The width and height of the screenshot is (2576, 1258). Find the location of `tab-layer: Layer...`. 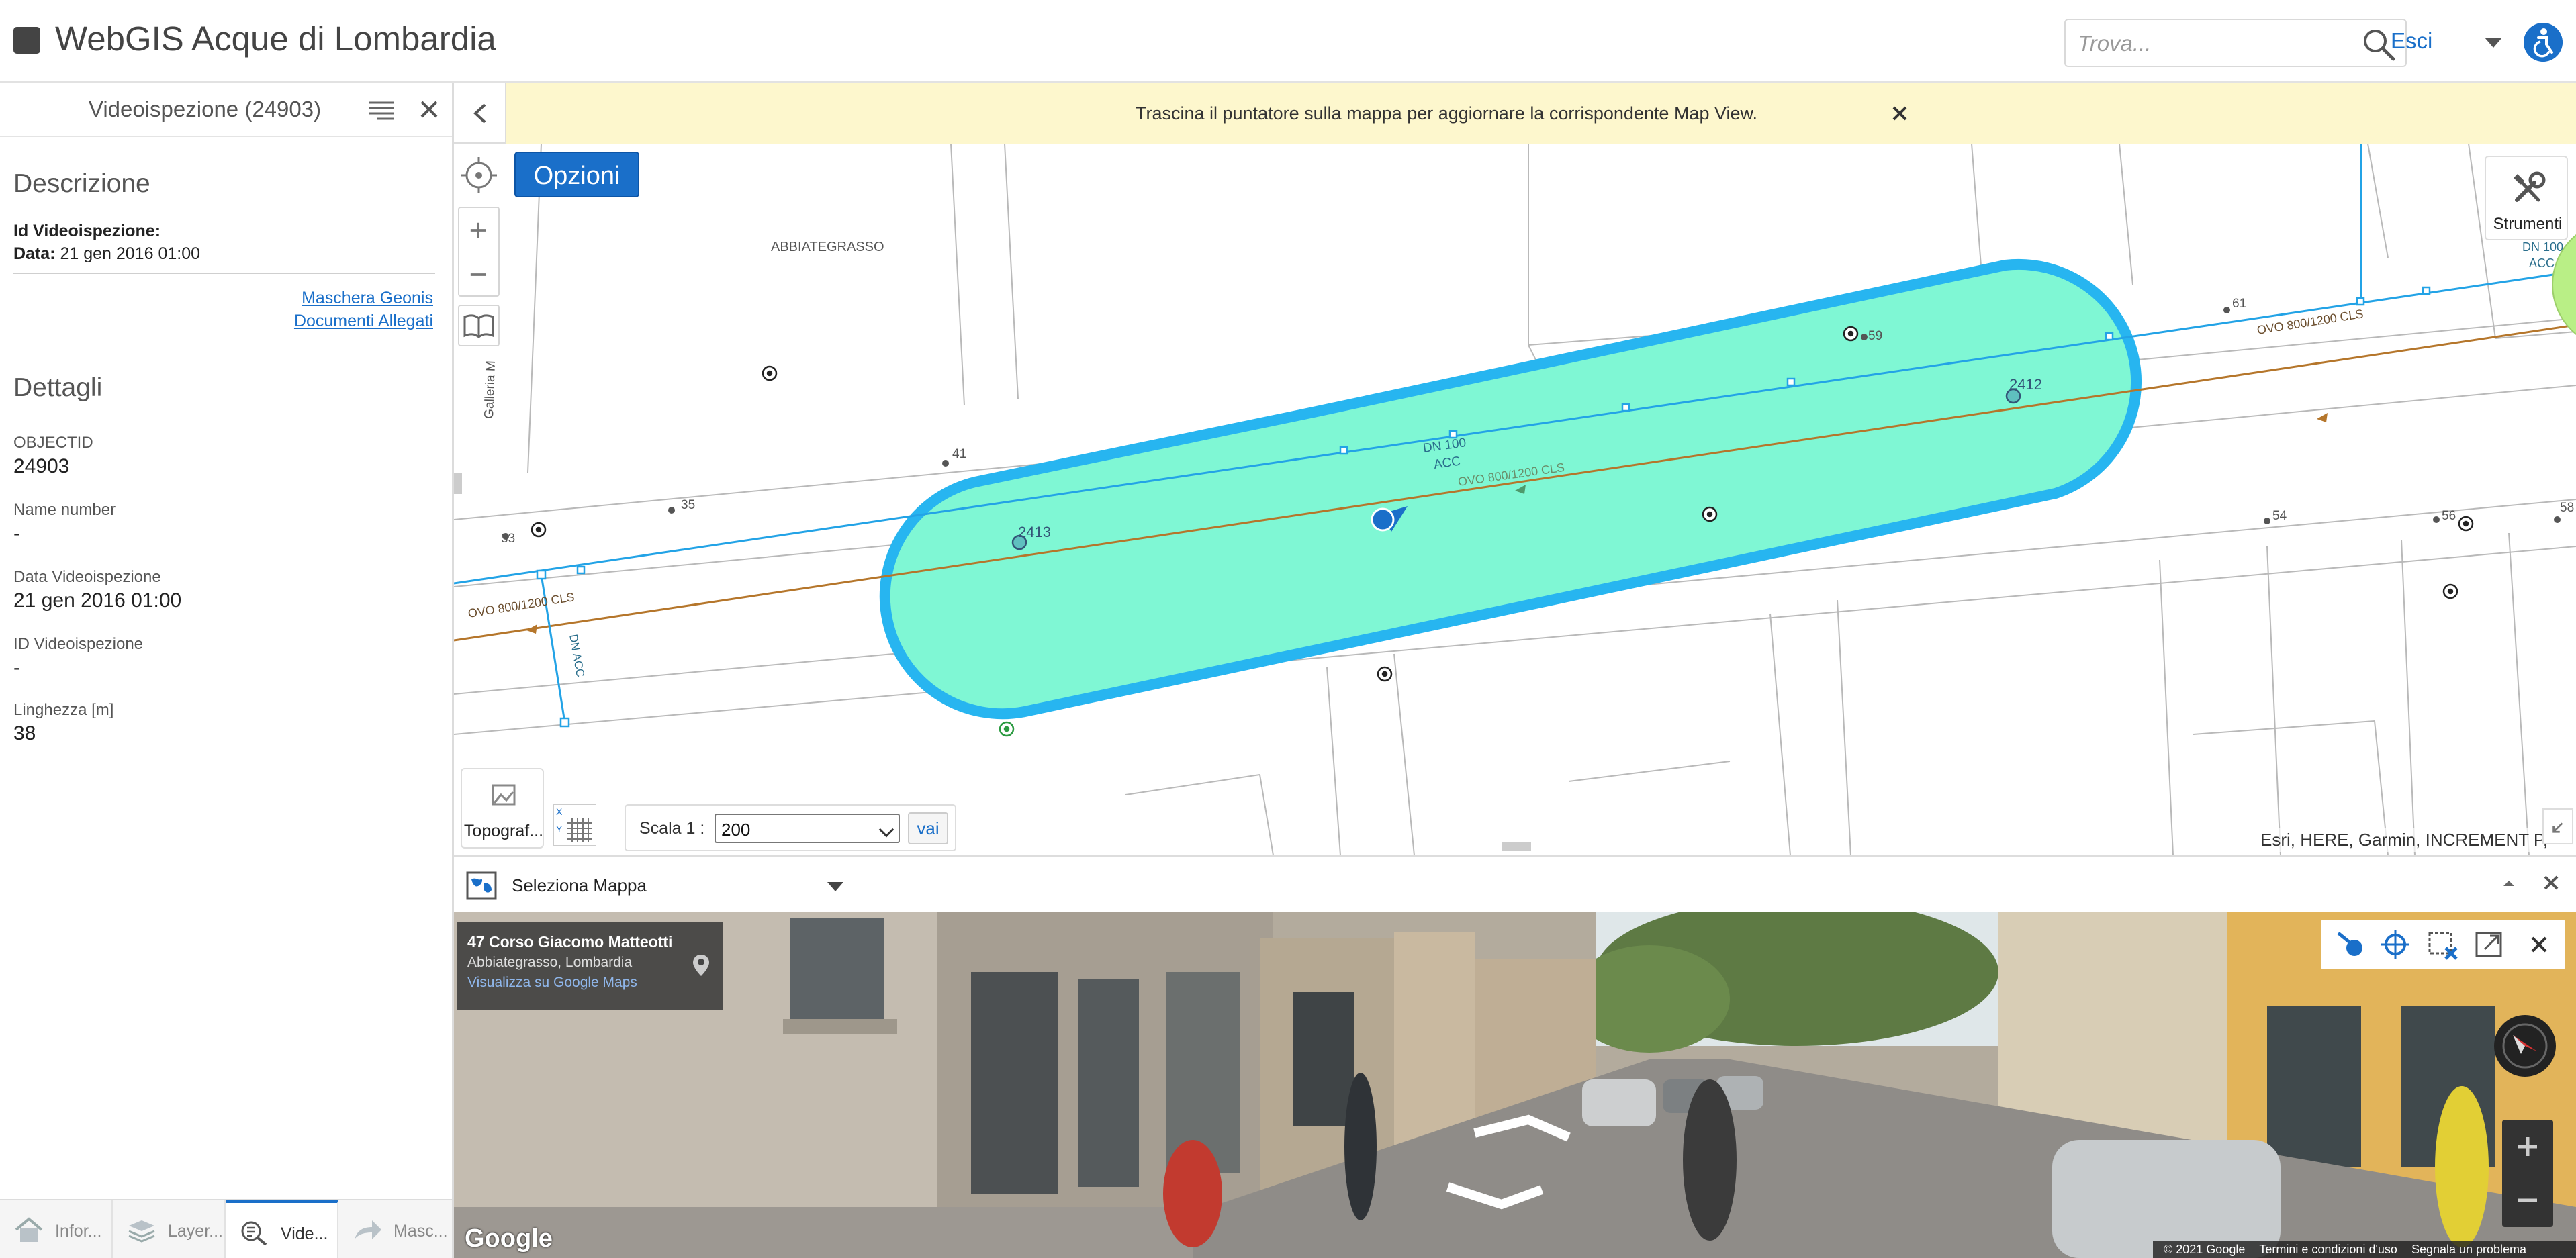

tab-layer: Layer... is located at coordinates (169, 1229).